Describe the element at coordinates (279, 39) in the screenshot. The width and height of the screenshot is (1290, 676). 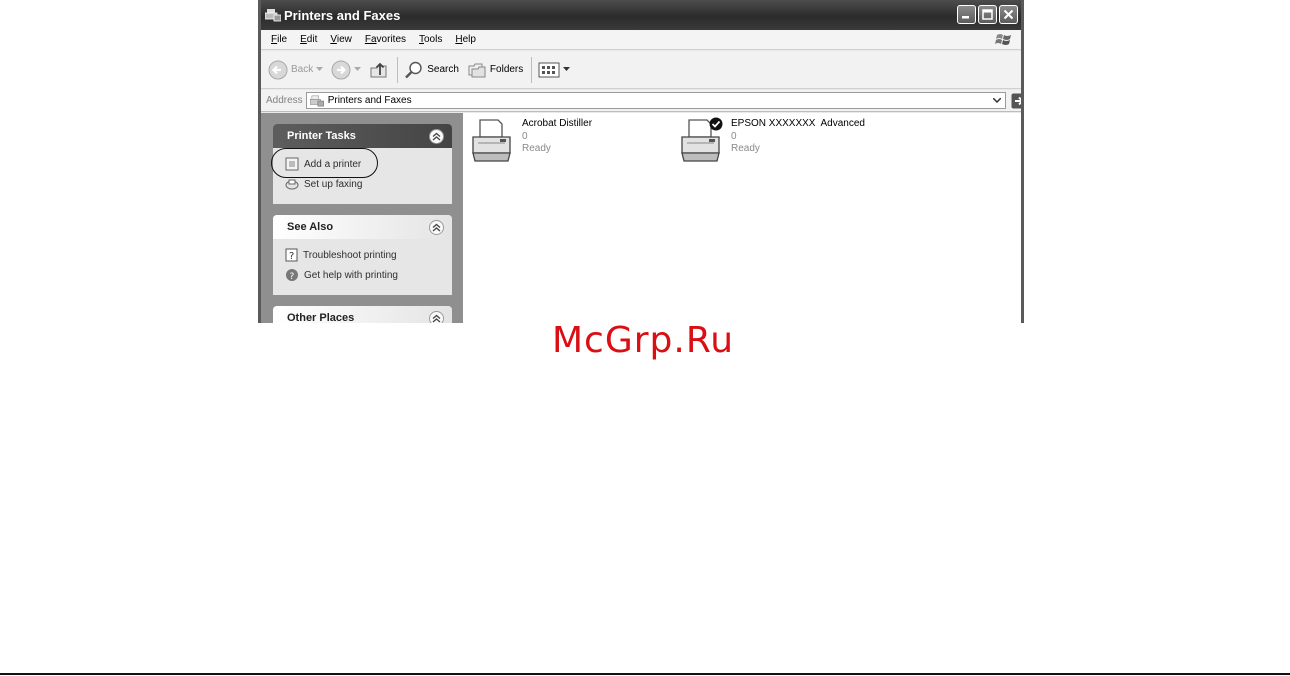
I see `menu-file: File` at that location.